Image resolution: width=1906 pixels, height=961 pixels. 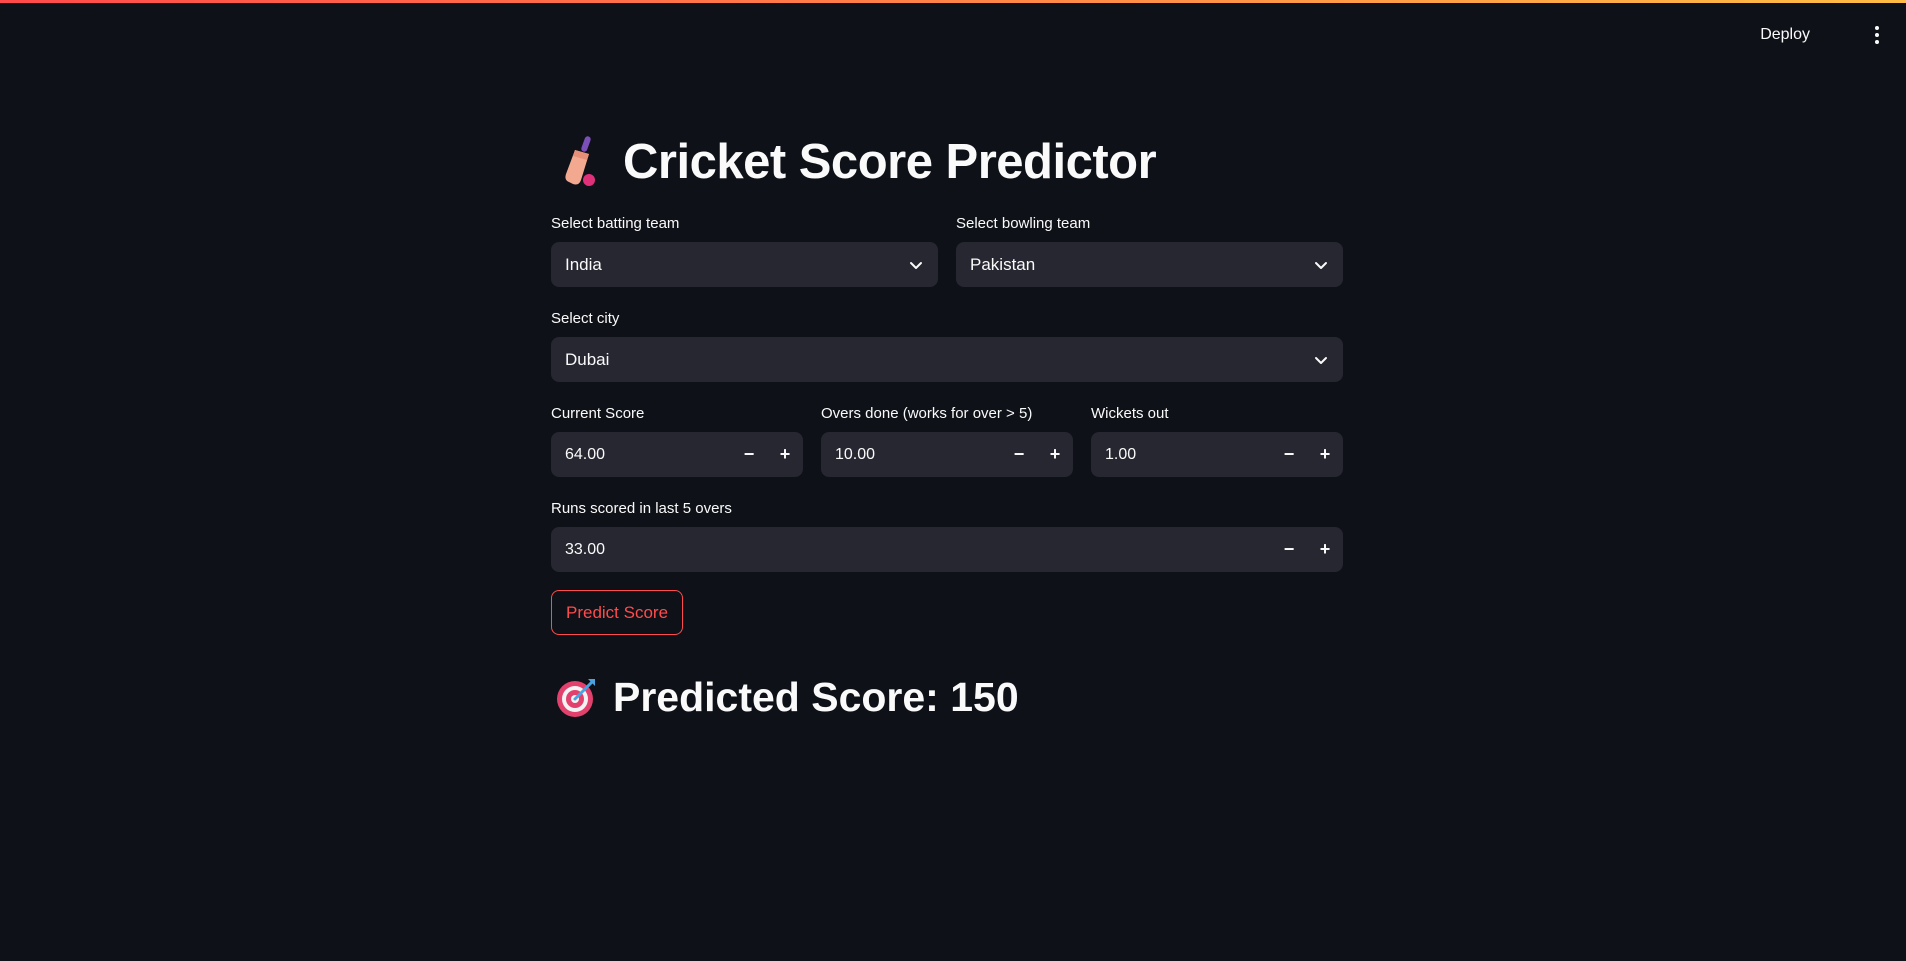 I want to click on current-score-field: Current Score 64.00 − +, so click(x=677, y=440).